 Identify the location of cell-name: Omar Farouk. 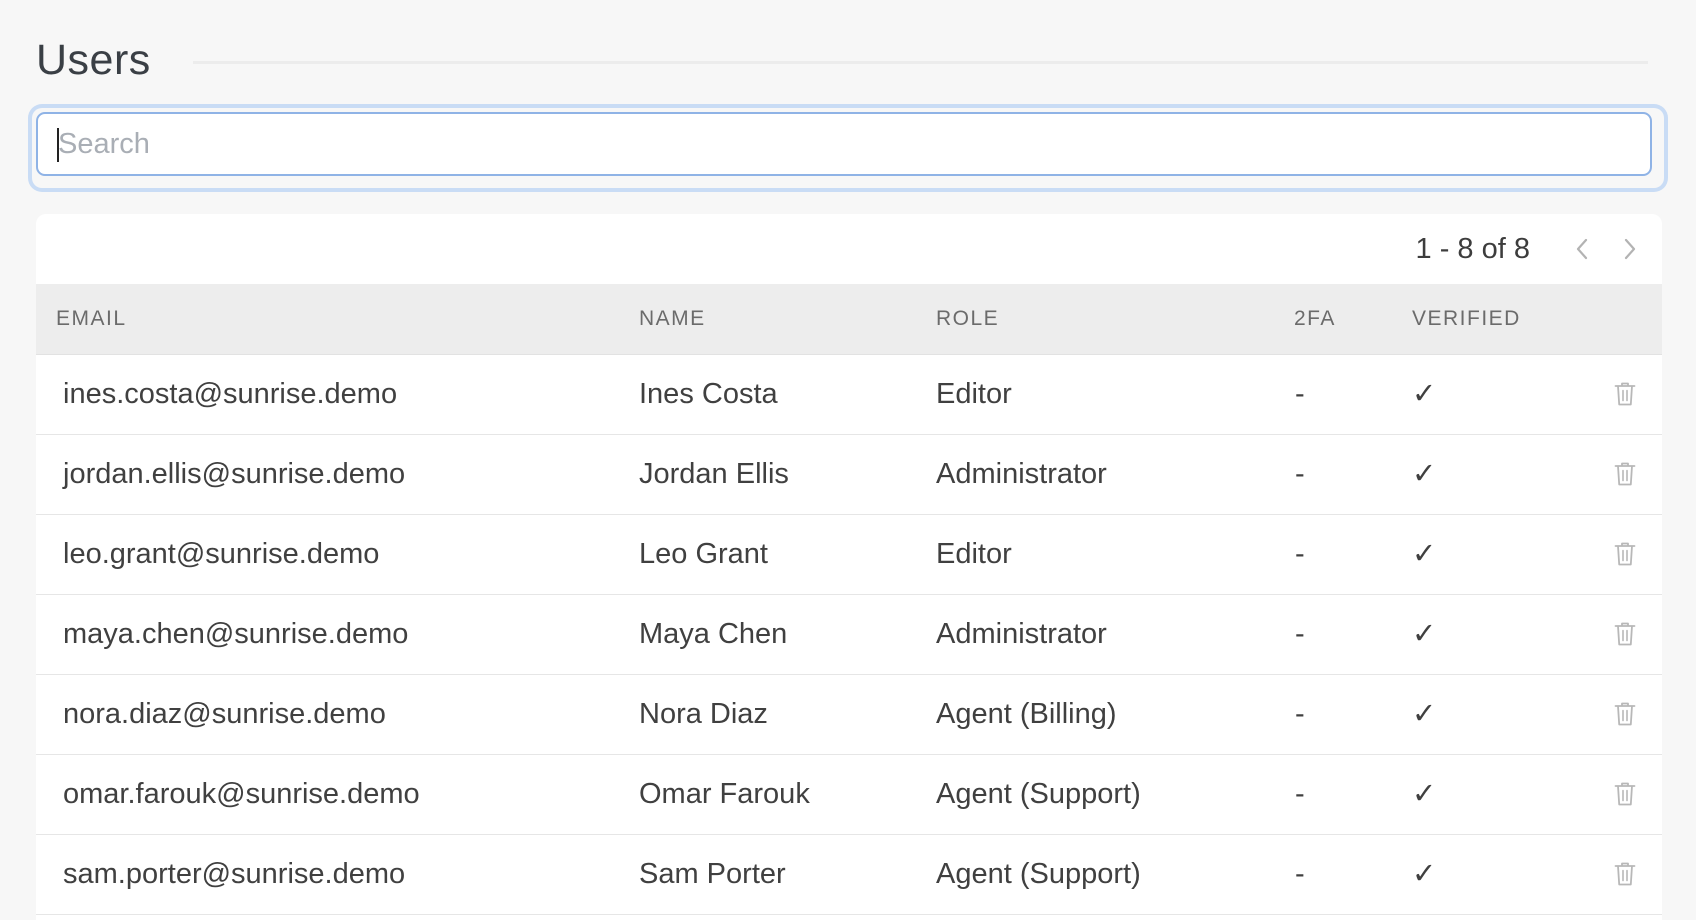
(724, 794).